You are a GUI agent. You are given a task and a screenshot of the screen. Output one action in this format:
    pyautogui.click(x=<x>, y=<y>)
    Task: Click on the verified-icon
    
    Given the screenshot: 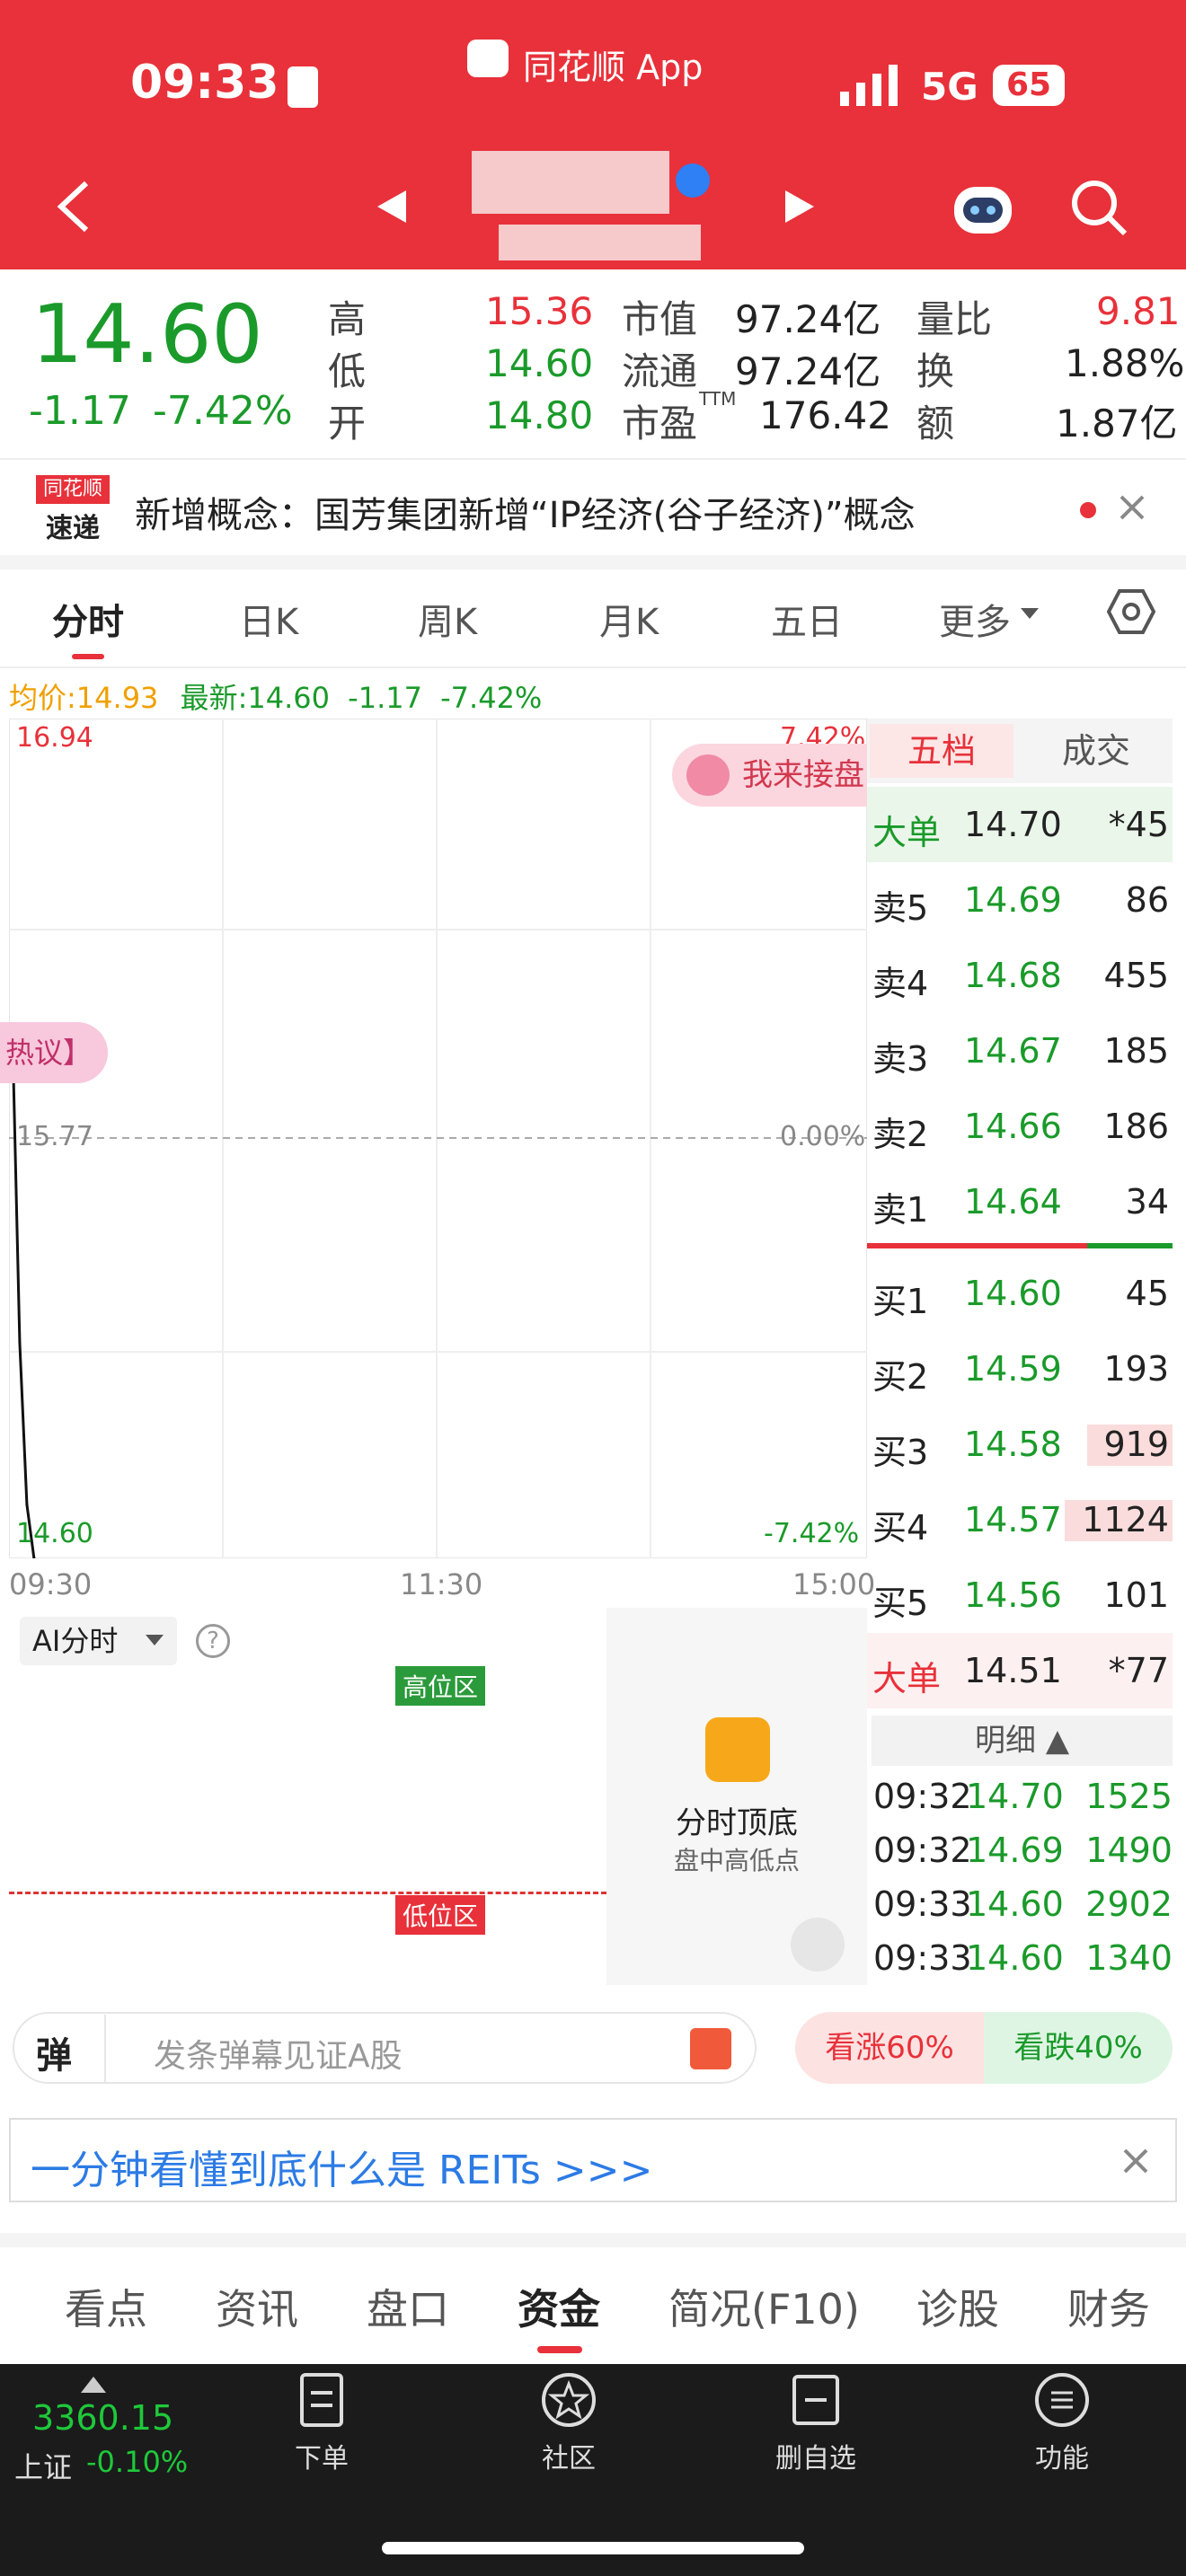 What is the action you would take?
    pyautogui.click(x=693, y=180)
    